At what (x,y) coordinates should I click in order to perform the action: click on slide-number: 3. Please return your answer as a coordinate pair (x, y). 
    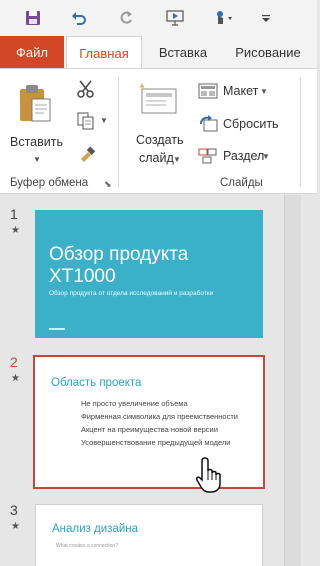
    Looking at the image, I should click on (14, 510).